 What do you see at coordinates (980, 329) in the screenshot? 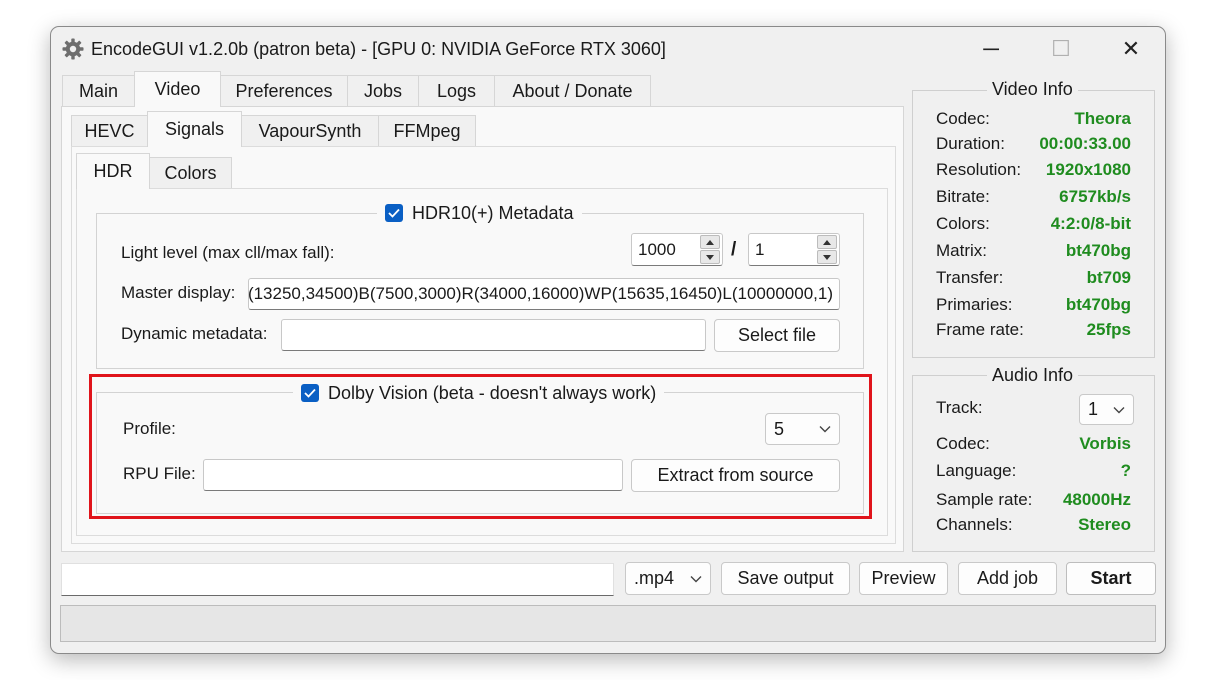
I see `frame-rate-key: Frame rate:` at bounding box center [980, 329].